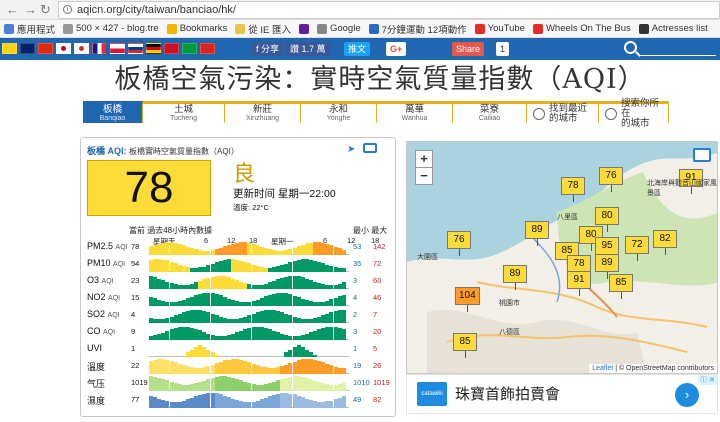 This screenshot has height=422, width=720. What do you see at coordinates (68, 28) in the screenshot?
I see `page-icon` at bounding box center [68, 28].